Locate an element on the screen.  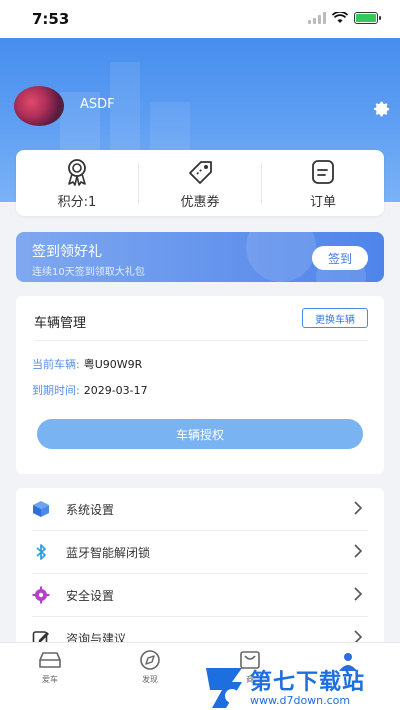
status-time: 7:53 is located at coordinates (51, 19).